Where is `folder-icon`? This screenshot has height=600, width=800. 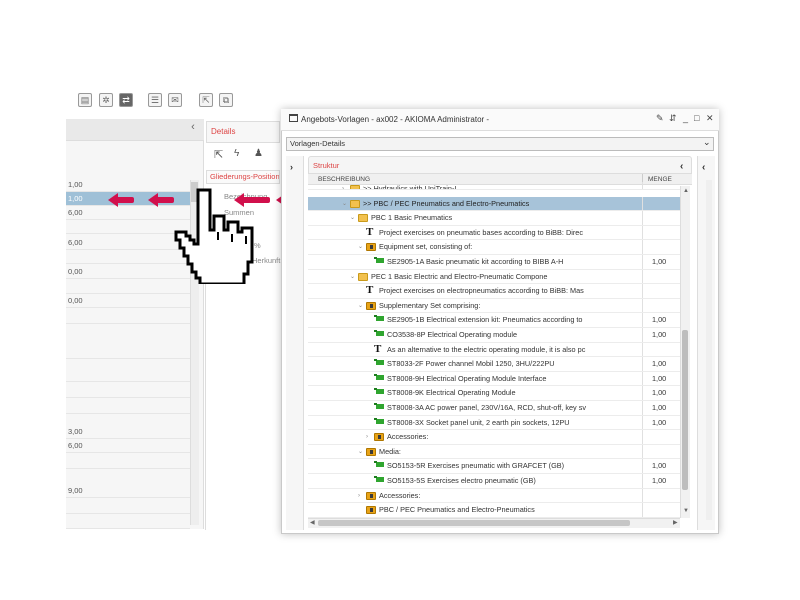 folder-icon is located at coordinates (355, 203).